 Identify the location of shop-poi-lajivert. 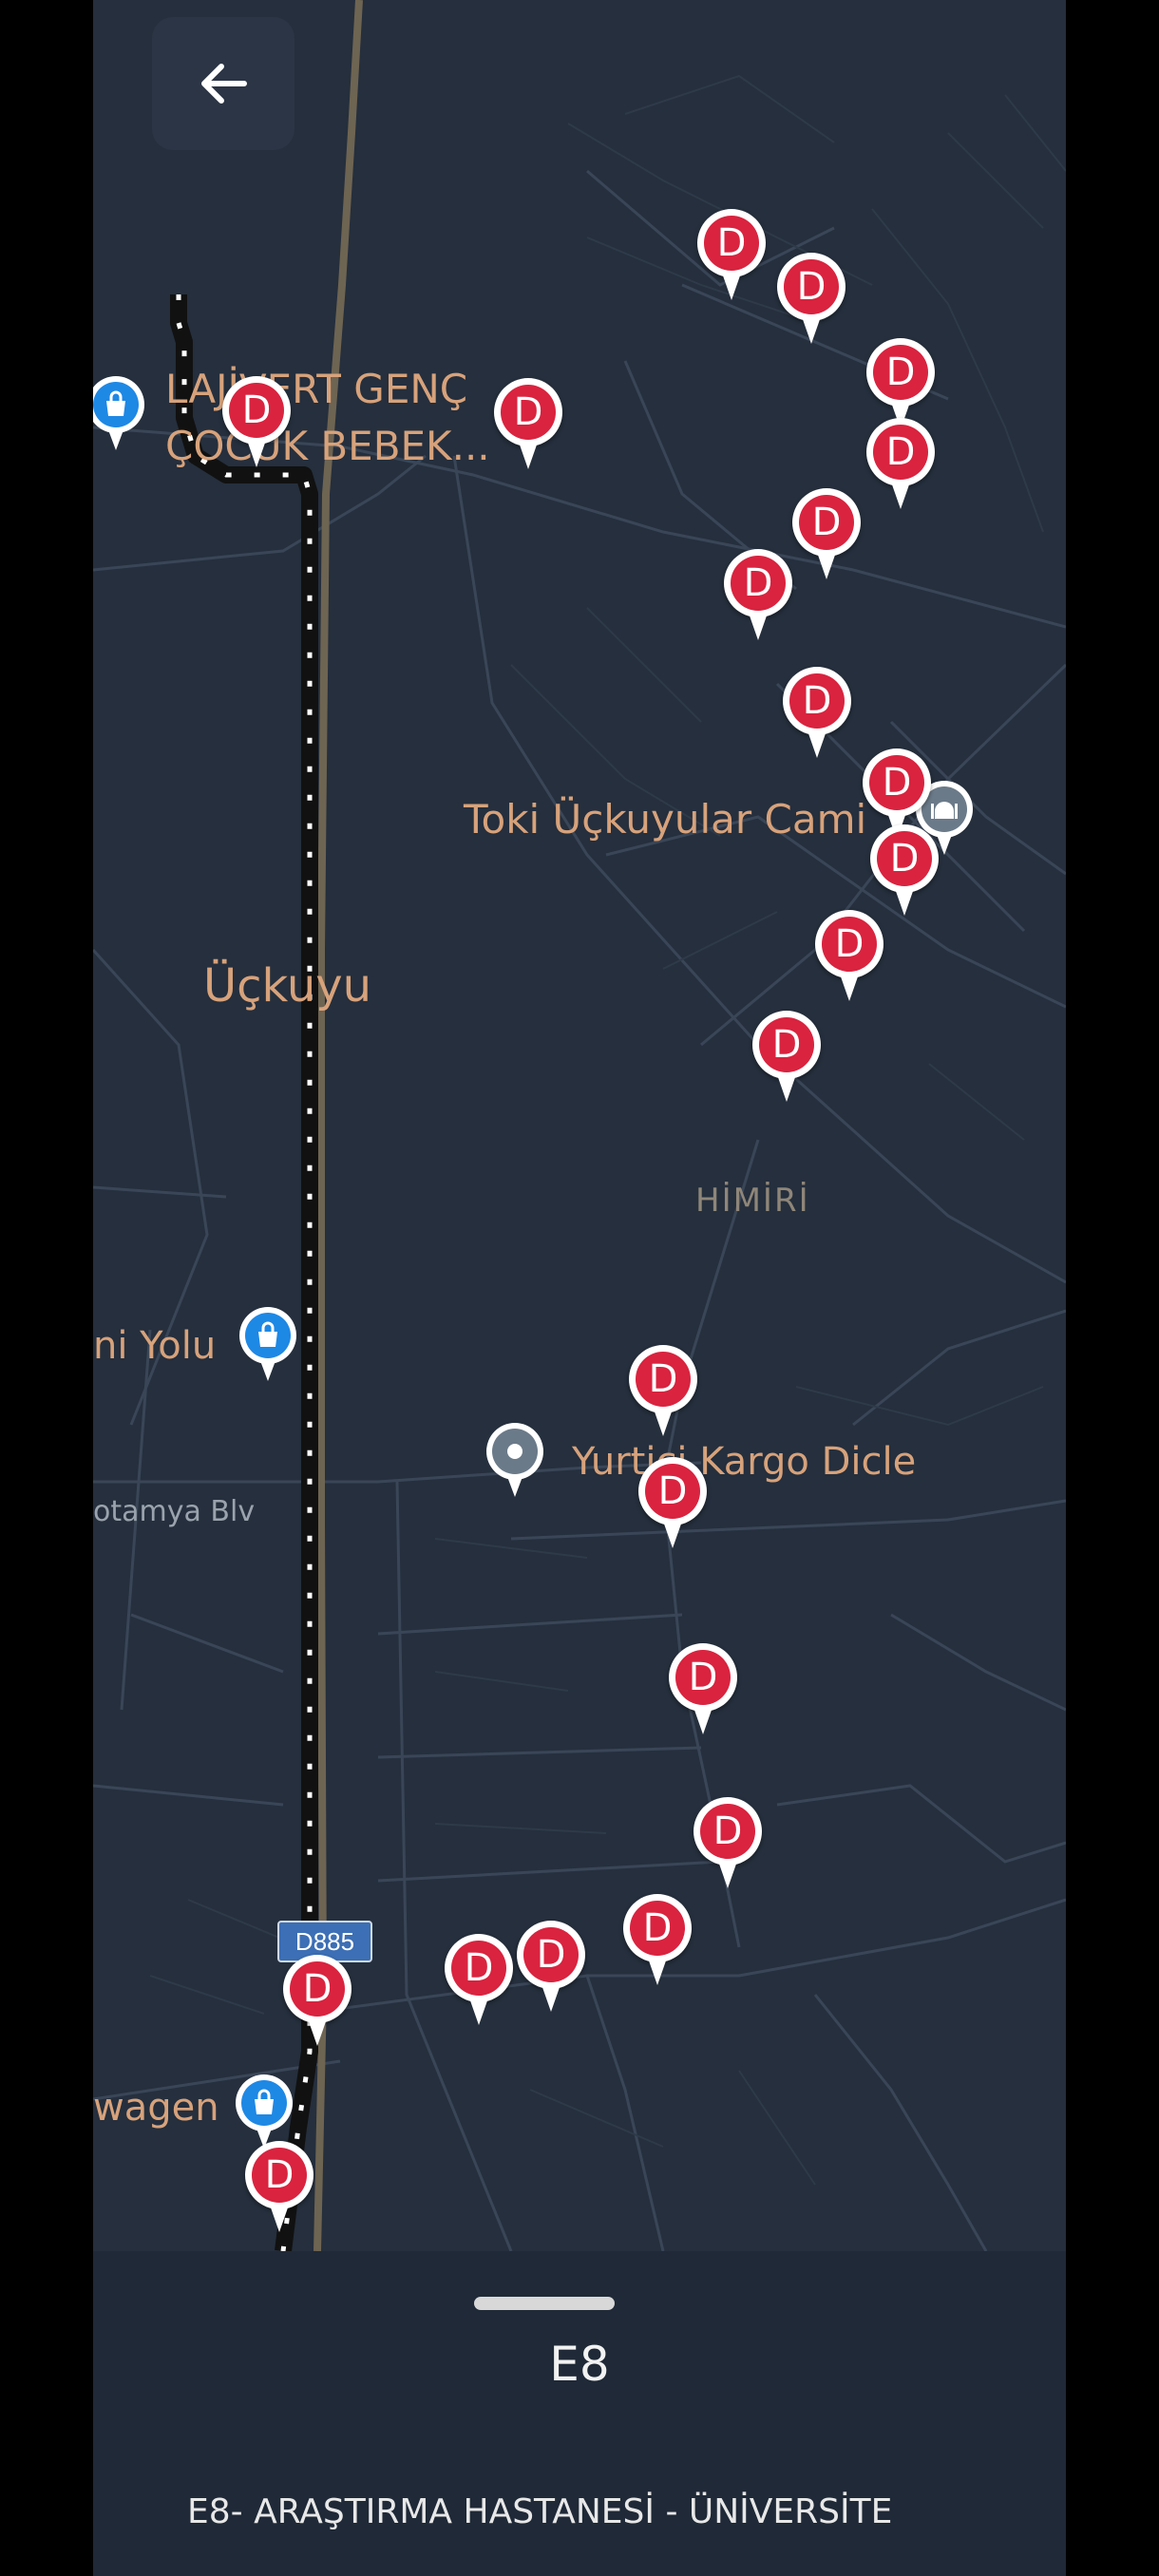
(118, 414).